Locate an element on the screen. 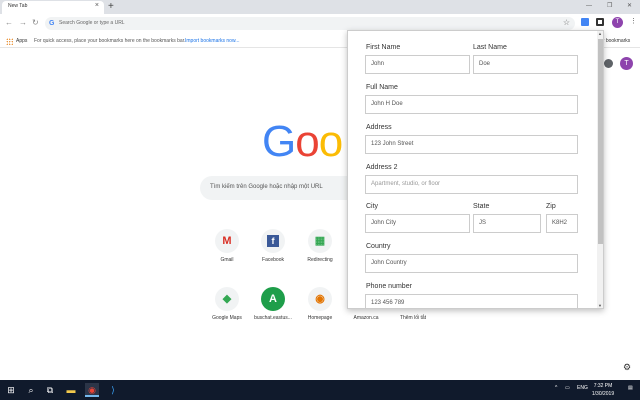 The image size is (640, 400). google-logo: Goo is located at coordinates (302, 141).